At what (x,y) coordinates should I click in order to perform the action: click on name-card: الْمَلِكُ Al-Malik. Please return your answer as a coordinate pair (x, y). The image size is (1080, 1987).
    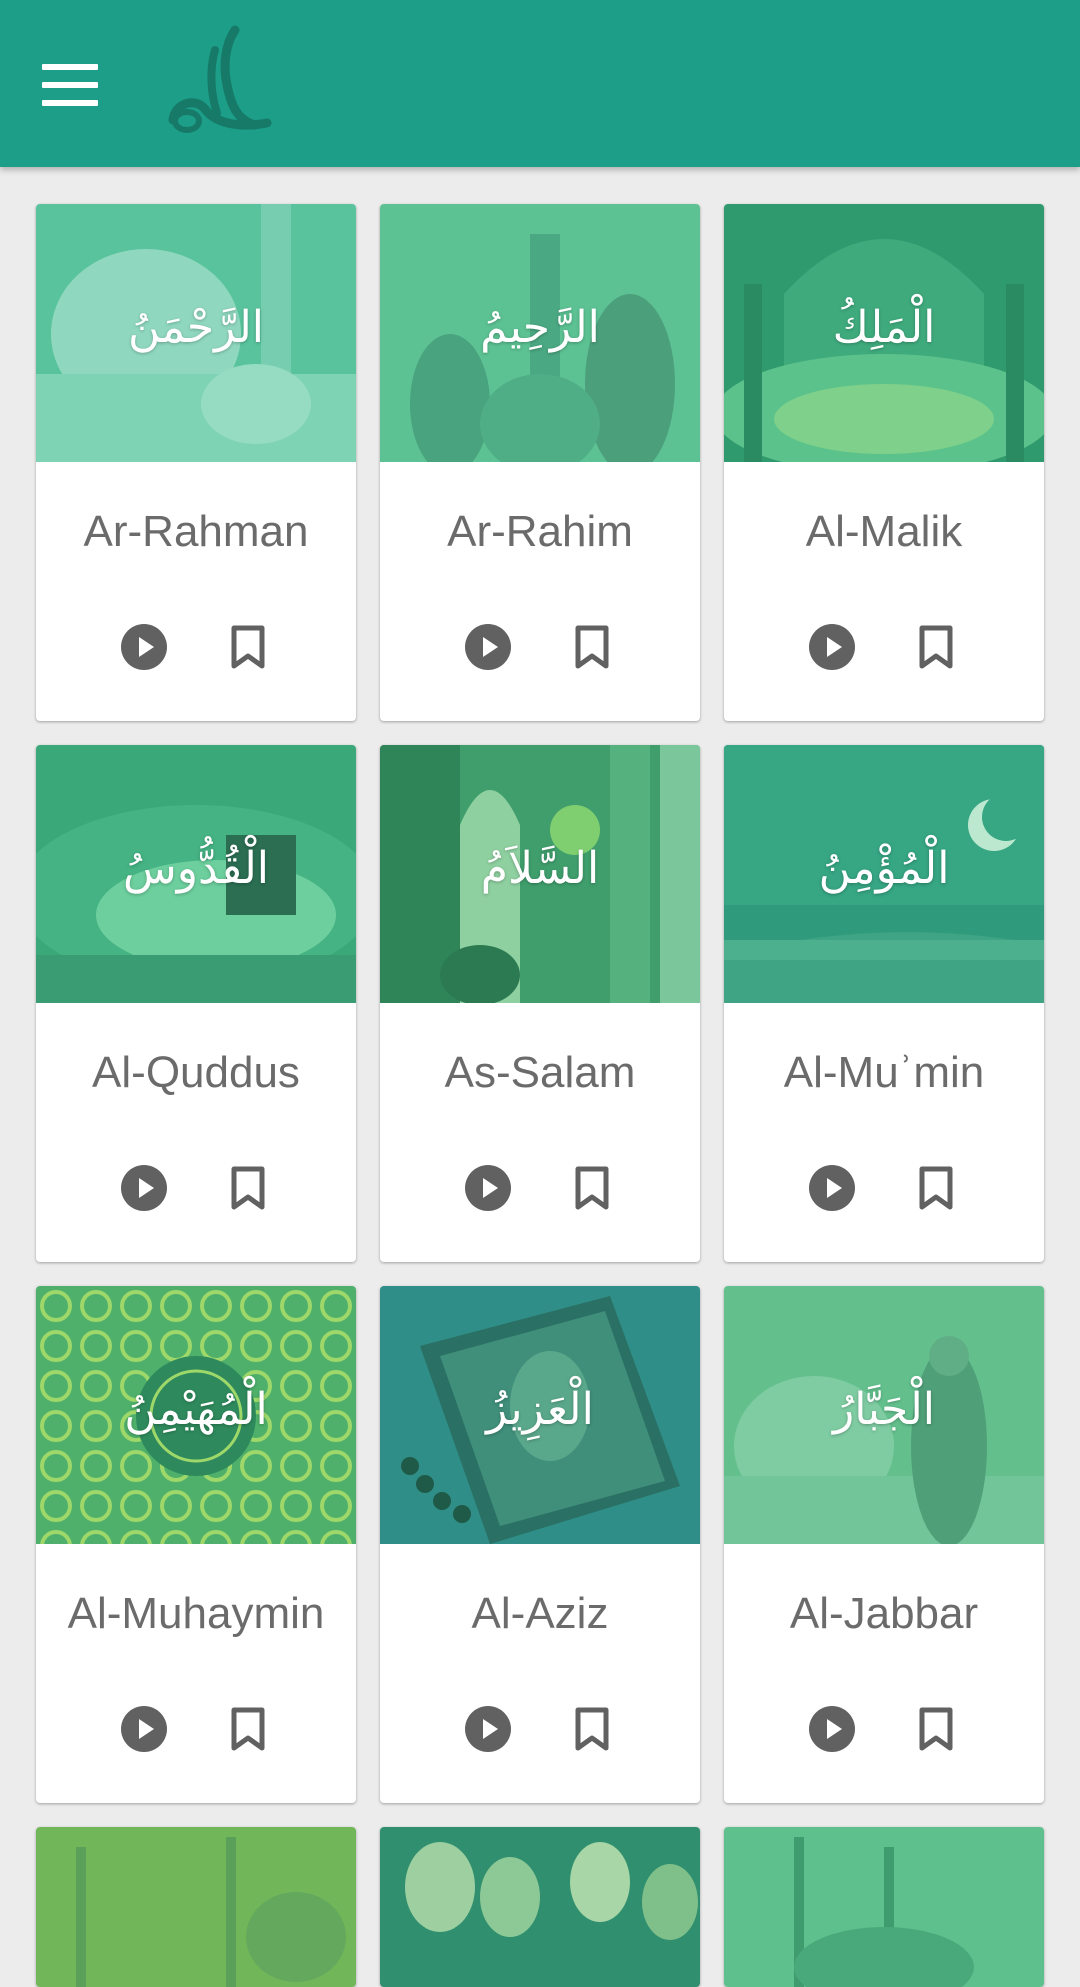
    Looking at the image, I should click on (884, 462).